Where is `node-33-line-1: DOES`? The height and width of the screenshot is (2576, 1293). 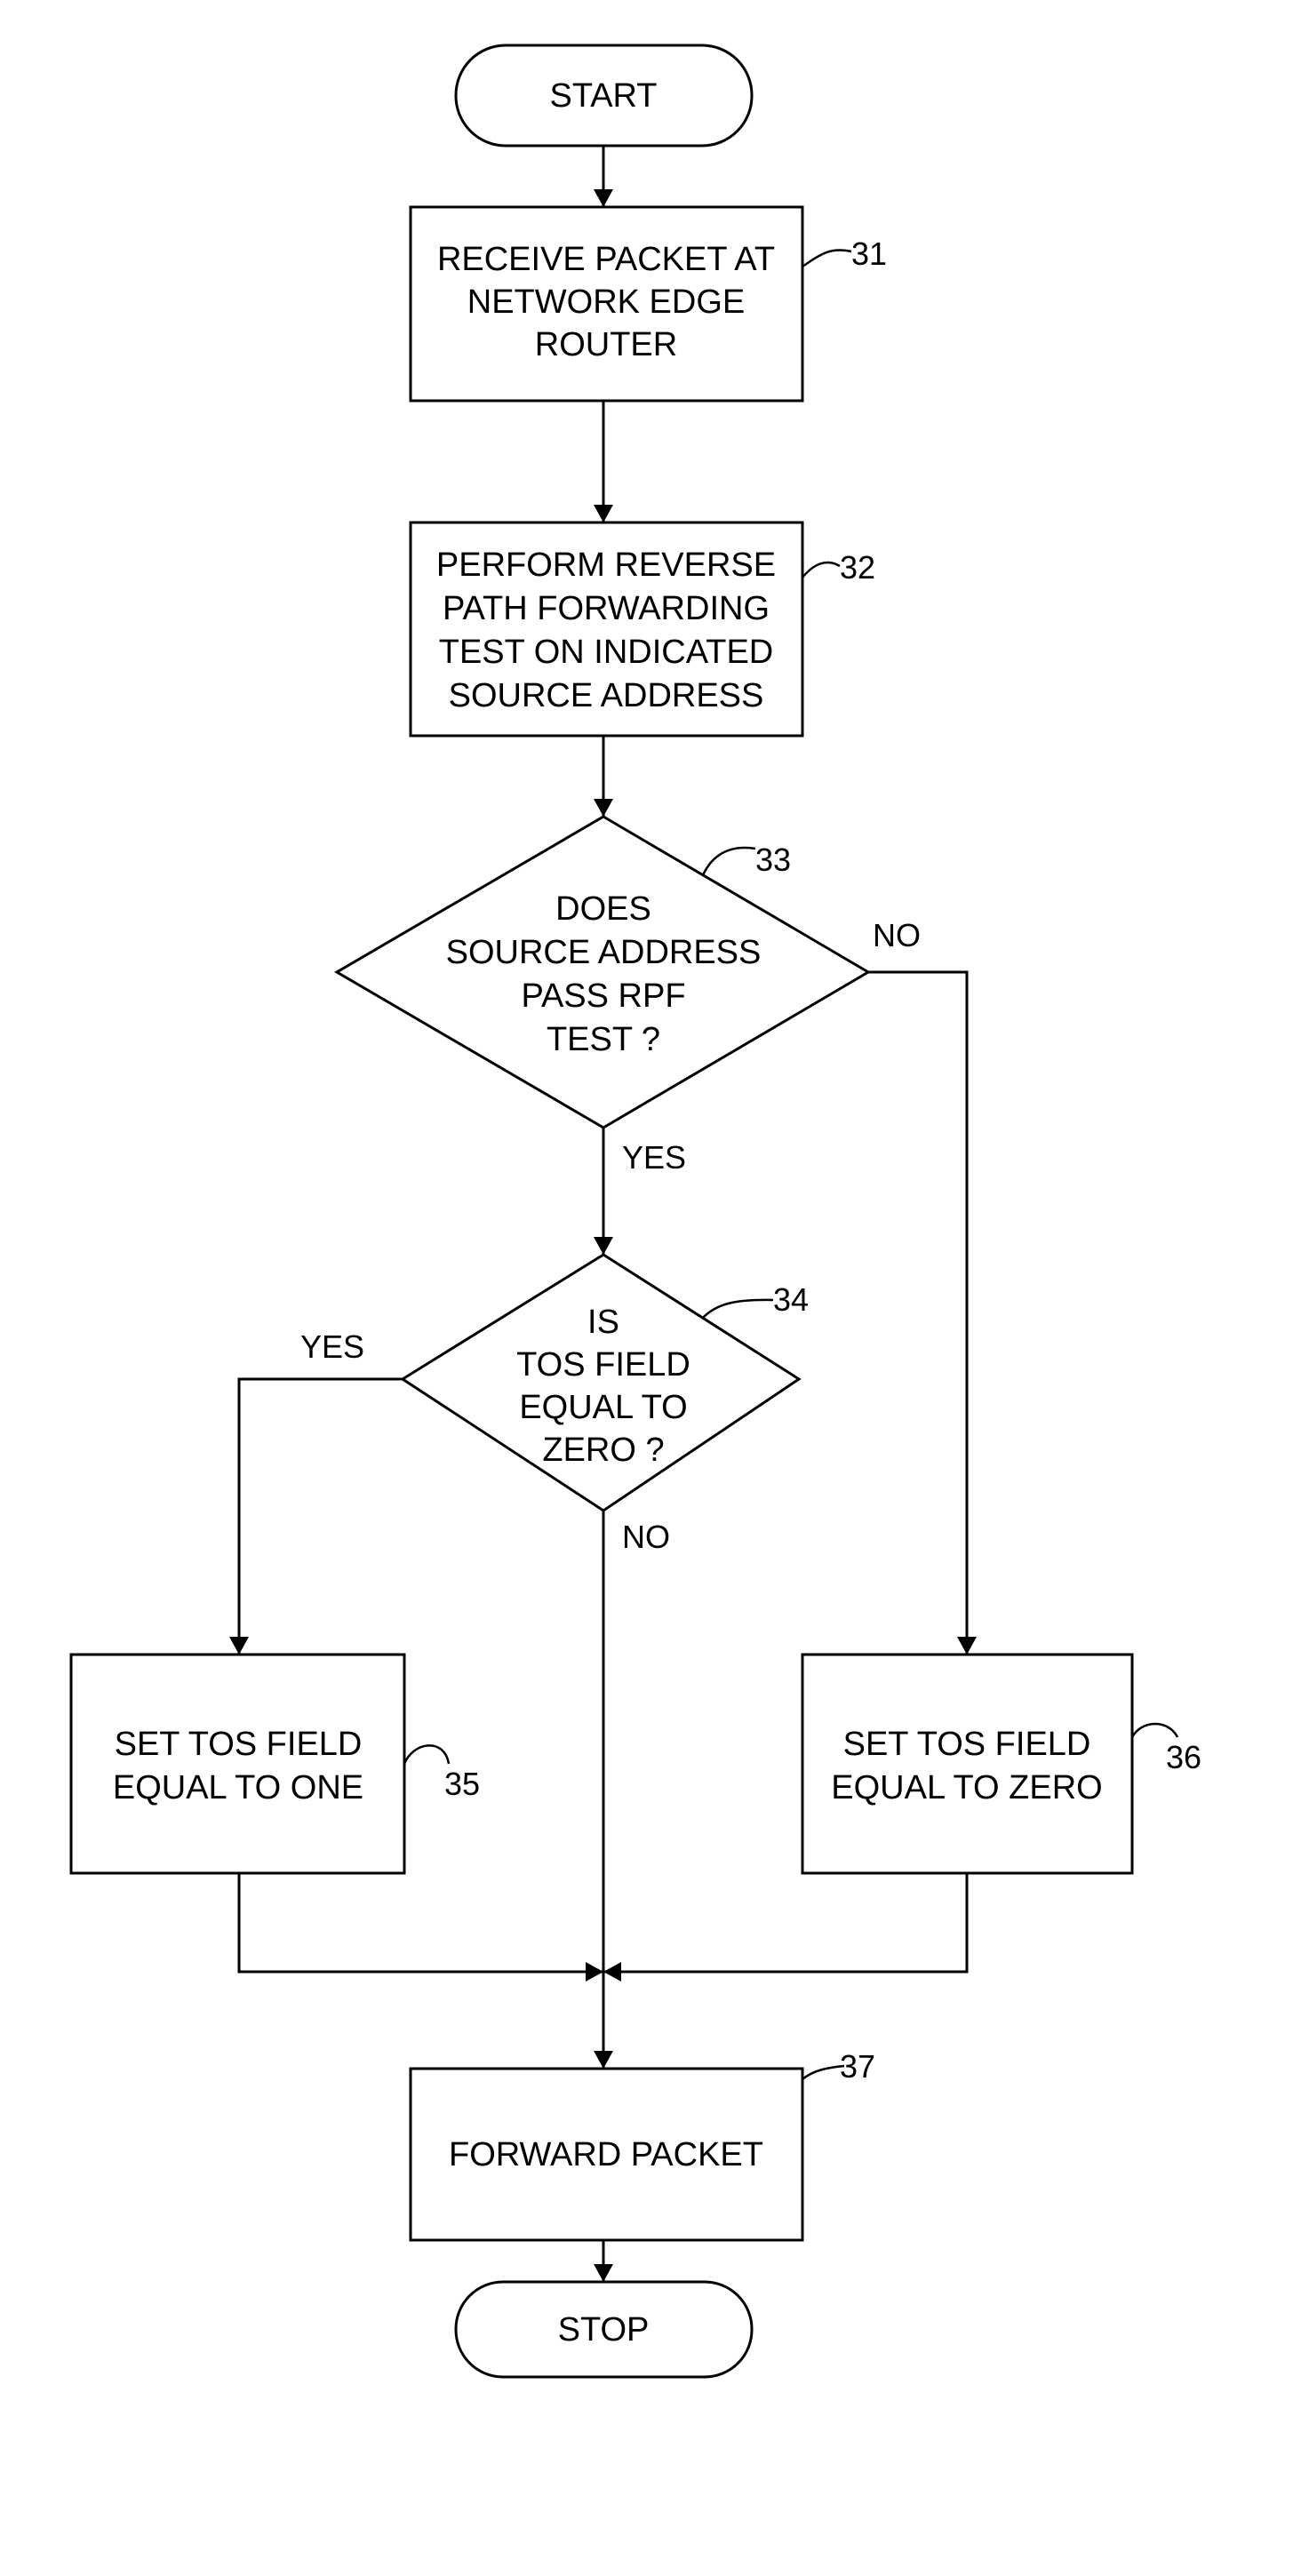 node-33-line-1: DOES is located at coordinates (603, 909).